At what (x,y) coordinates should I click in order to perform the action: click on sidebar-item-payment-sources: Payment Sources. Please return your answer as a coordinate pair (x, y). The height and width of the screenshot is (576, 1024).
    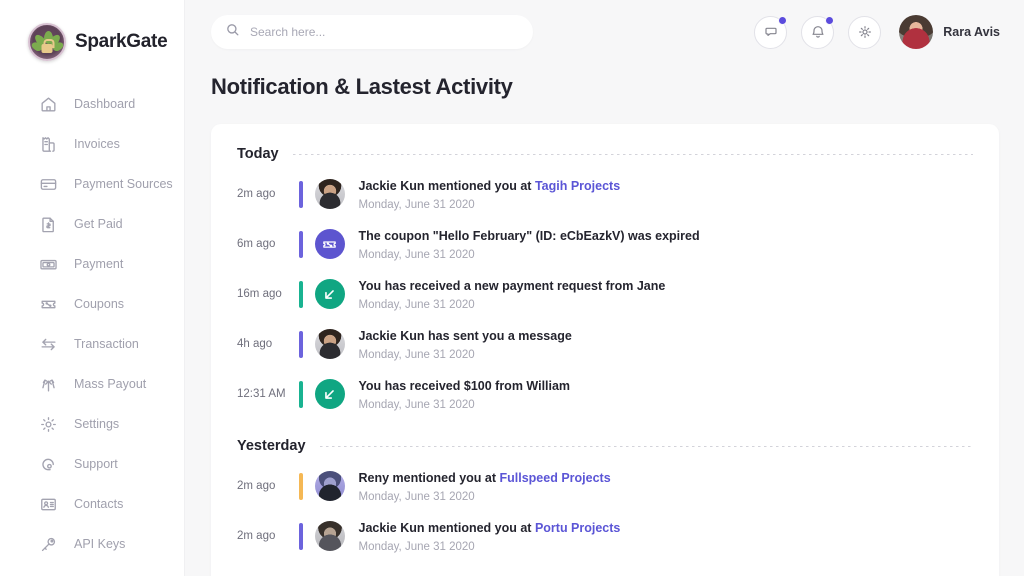
    Looking at the image, I should click on (92, 184).